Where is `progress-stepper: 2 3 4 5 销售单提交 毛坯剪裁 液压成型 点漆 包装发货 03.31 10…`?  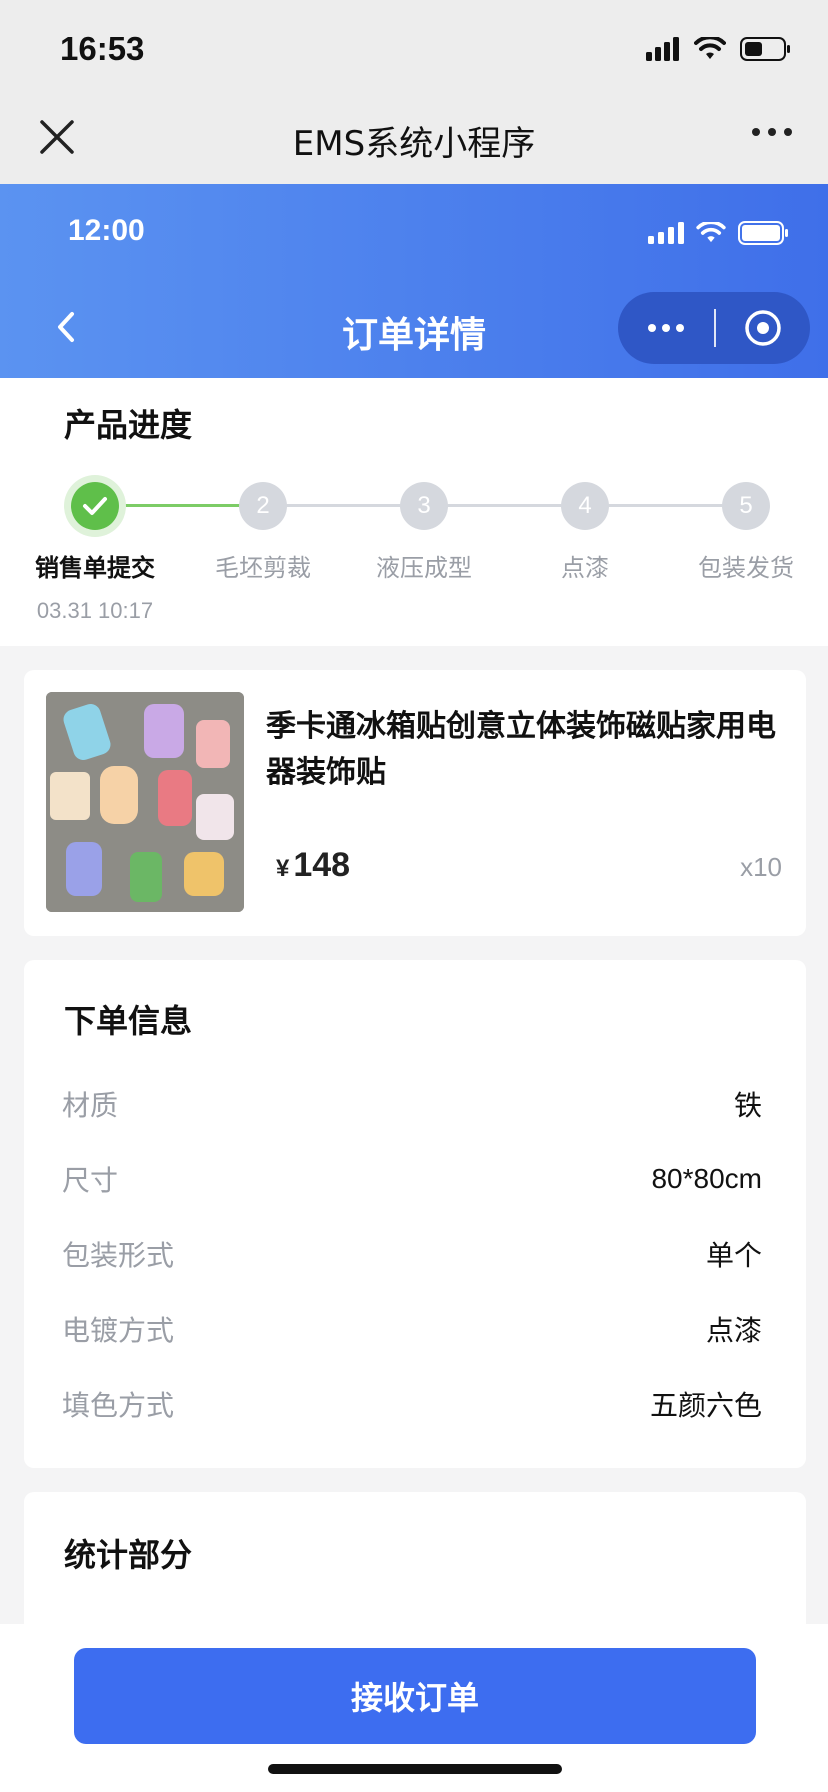 progress-stepper: 2 3 4 5 销售单提交 毛坯剪裁 液压成型 点漆 包装发货 03.31 10… is located at coordinates (414, 500).